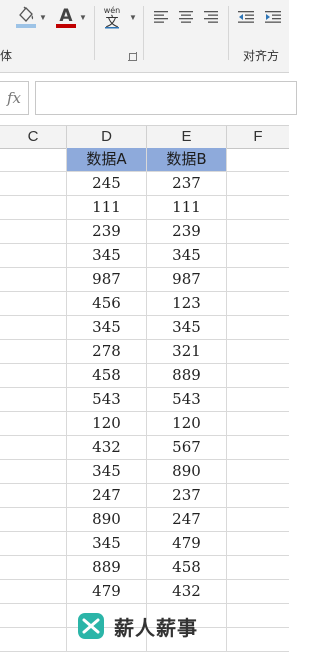 Image resolution: width=320 pixels, height=652 pixels. What do you see at coordinates (31, 17) in the screenshot?
I see `fill-color-button: ▼` at bounding box center [31, 17].